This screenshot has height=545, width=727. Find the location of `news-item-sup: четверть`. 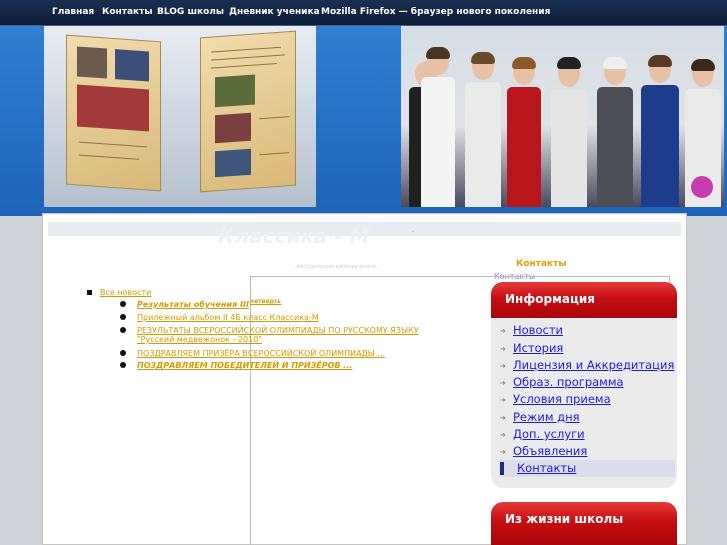

news-item-sup: четверть is located at coordinates (266, 301).